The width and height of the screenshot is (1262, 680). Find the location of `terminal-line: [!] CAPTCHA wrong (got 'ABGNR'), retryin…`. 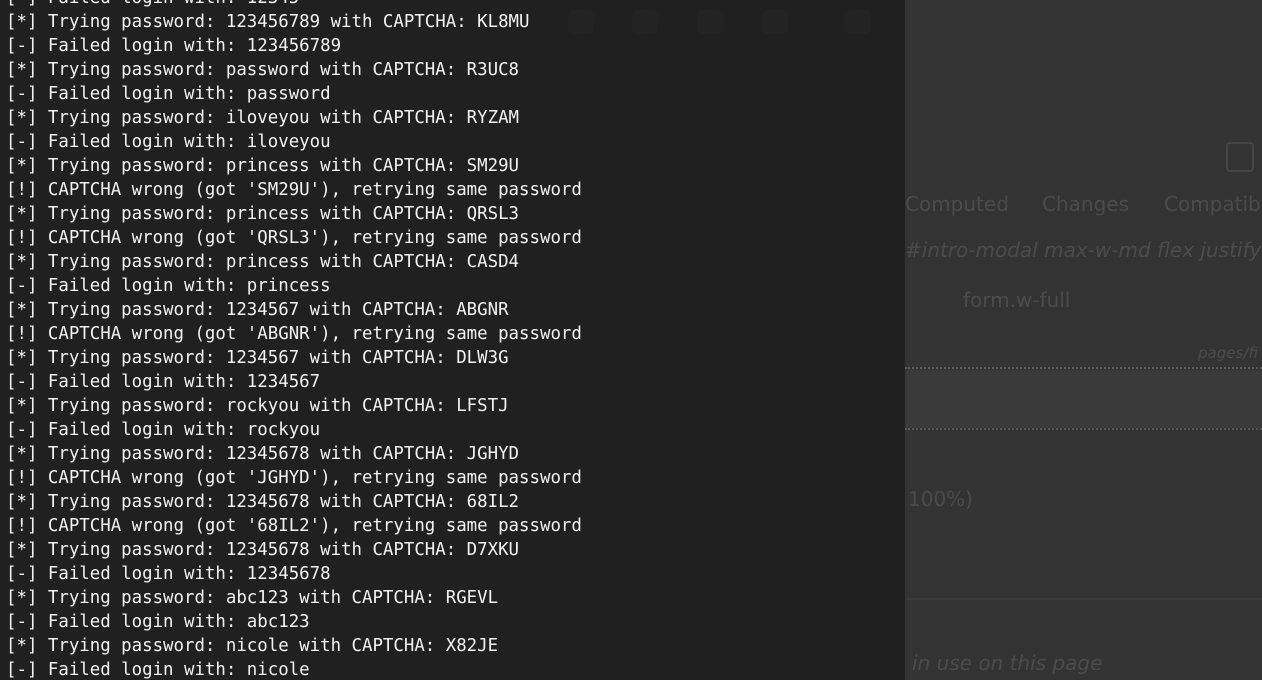

terminal-line: [!] CAPTCHA wrong (got 'ABGNR'), retryin… is located at coordinates (294, 334).